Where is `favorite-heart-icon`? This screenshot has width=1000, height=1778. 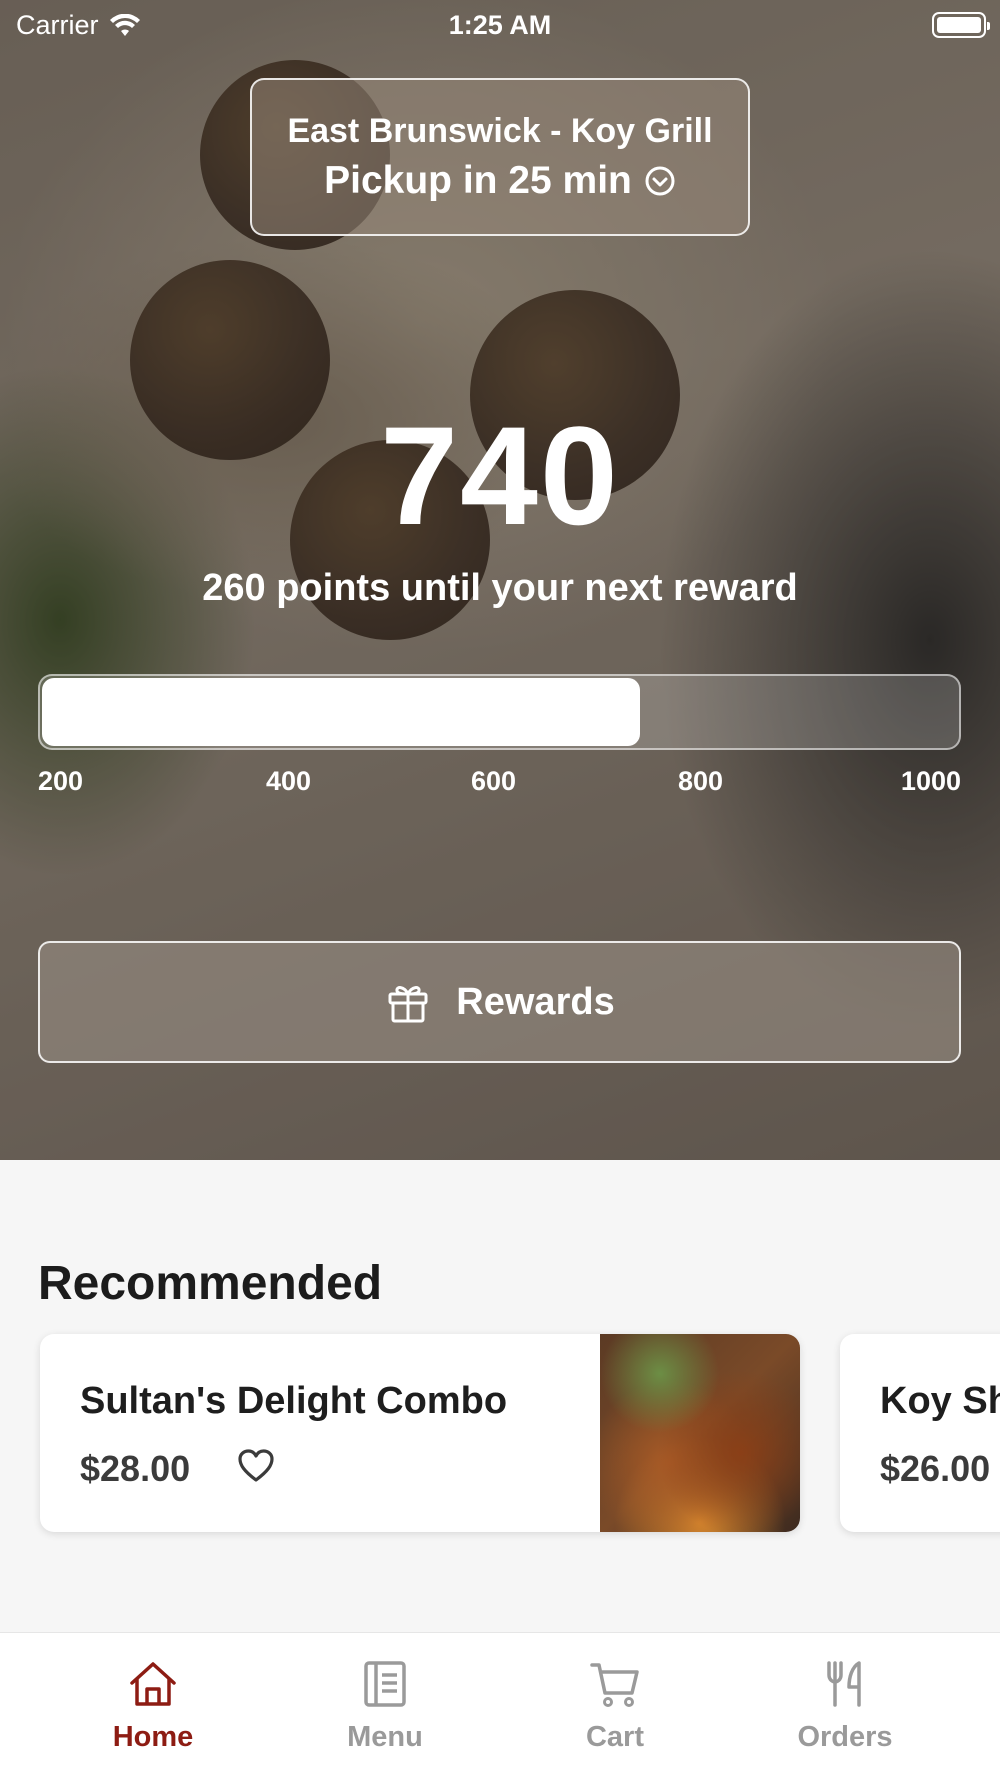
favorite-heart-icon is located at coordinates (256, 1466).